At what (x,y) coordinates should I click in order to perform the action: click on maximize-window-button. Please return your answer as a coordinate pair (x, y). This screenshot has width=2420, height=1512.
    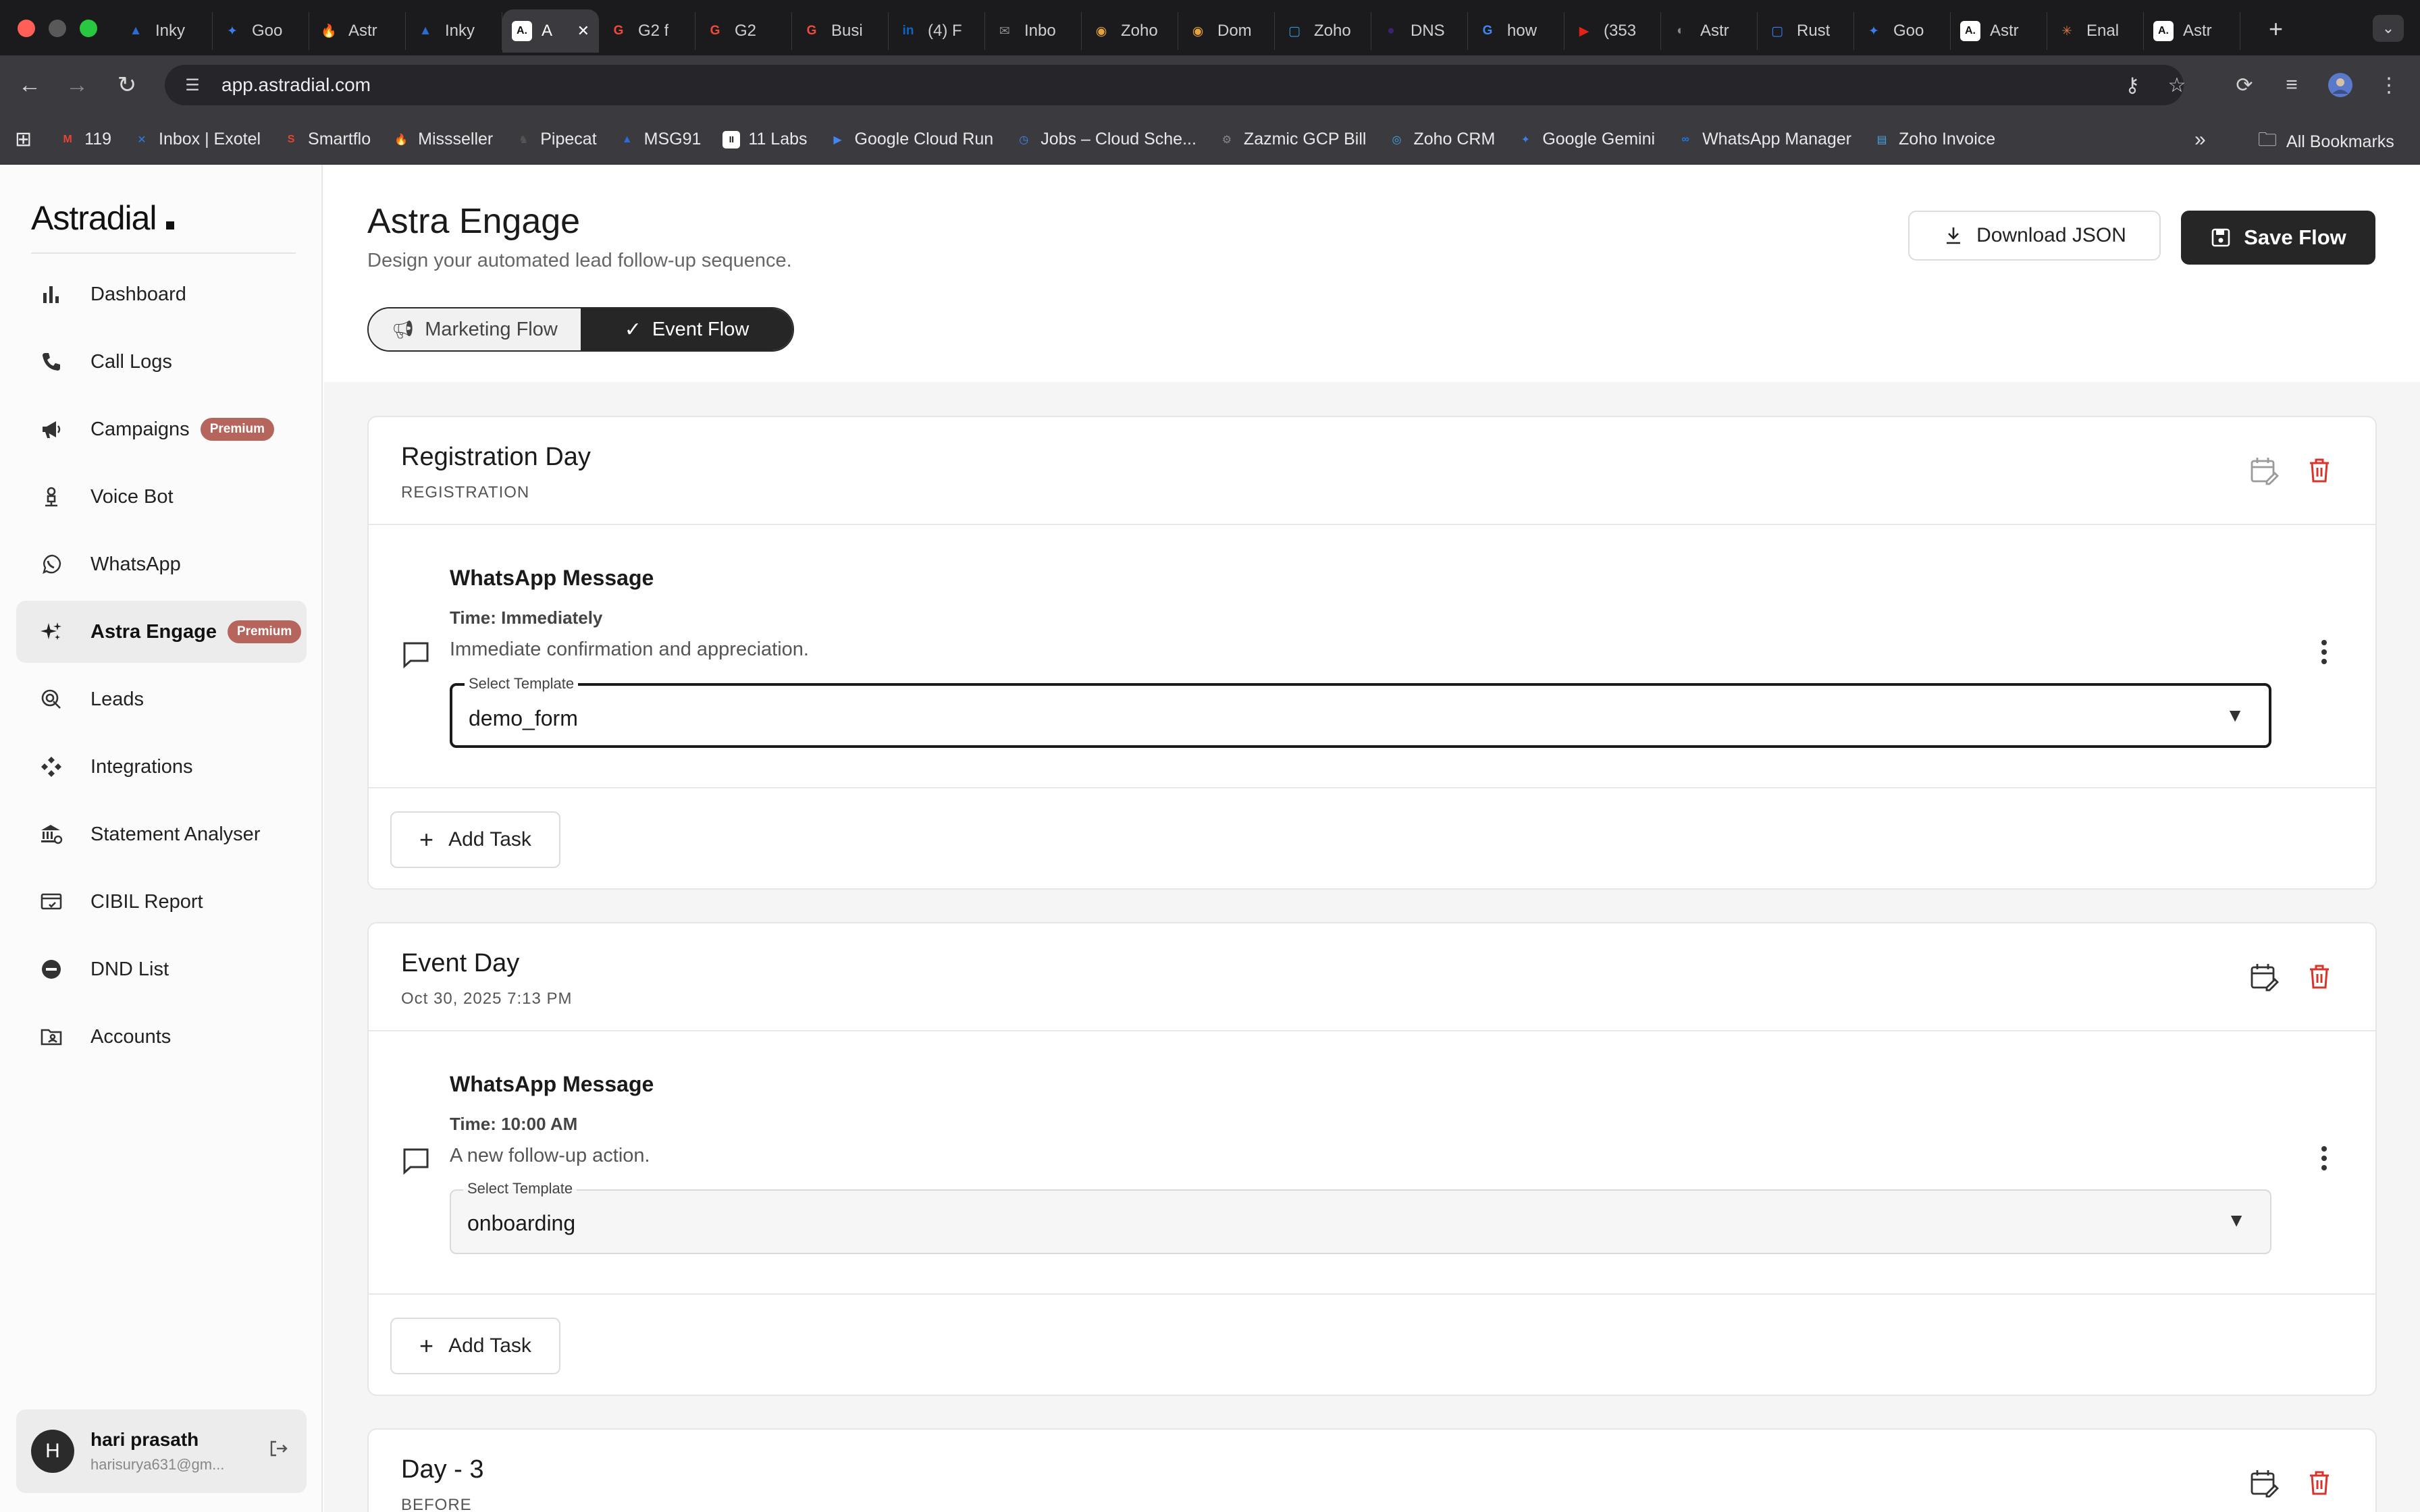
    Looking at the image, I should click on (88, 28).